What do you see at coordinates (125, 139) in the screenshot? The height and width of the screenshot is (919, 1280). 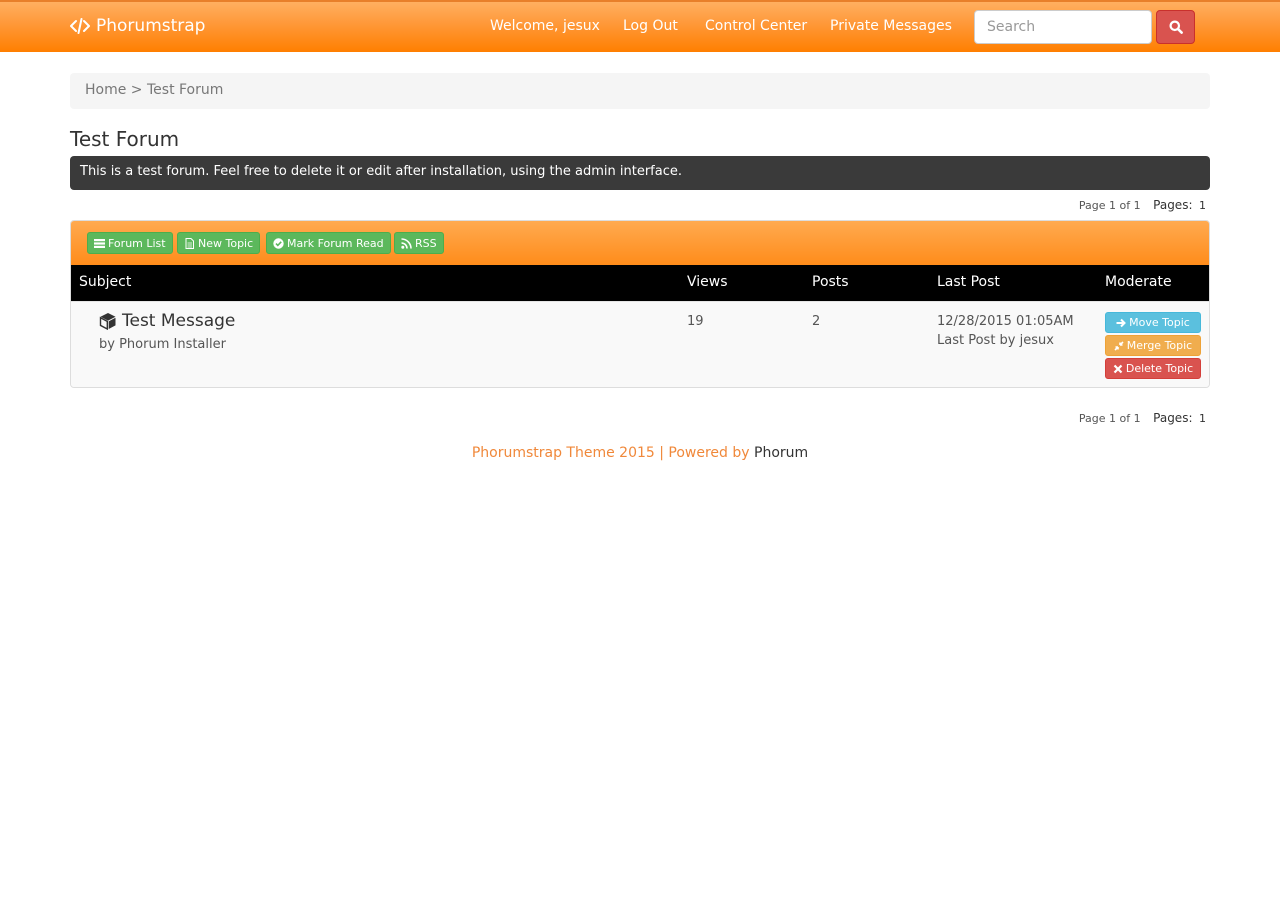 I see `page-title: Test Forum` at bounding box center [125, 139].